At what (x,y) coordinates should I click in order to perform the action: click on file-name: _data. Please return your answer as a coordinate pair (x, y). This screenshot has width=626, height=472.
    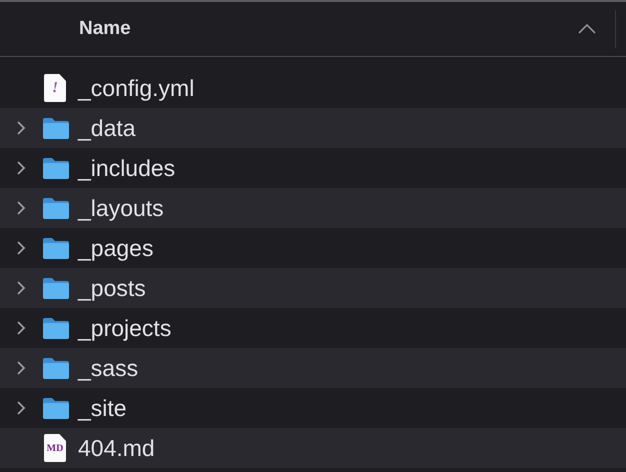
    Looking at the image, I should click on (107, 128).